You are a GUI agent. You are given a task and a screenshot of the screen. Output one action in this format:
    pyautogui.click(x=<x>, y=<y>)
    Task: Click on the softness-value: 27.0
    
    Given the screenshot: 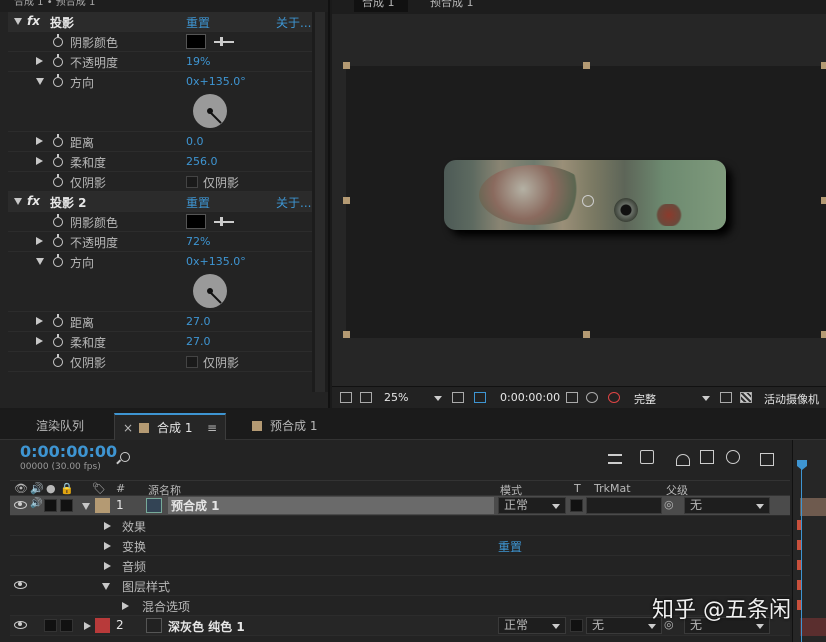 What is the action you would take?
    pyautogui.click(x=198, y=341)
    